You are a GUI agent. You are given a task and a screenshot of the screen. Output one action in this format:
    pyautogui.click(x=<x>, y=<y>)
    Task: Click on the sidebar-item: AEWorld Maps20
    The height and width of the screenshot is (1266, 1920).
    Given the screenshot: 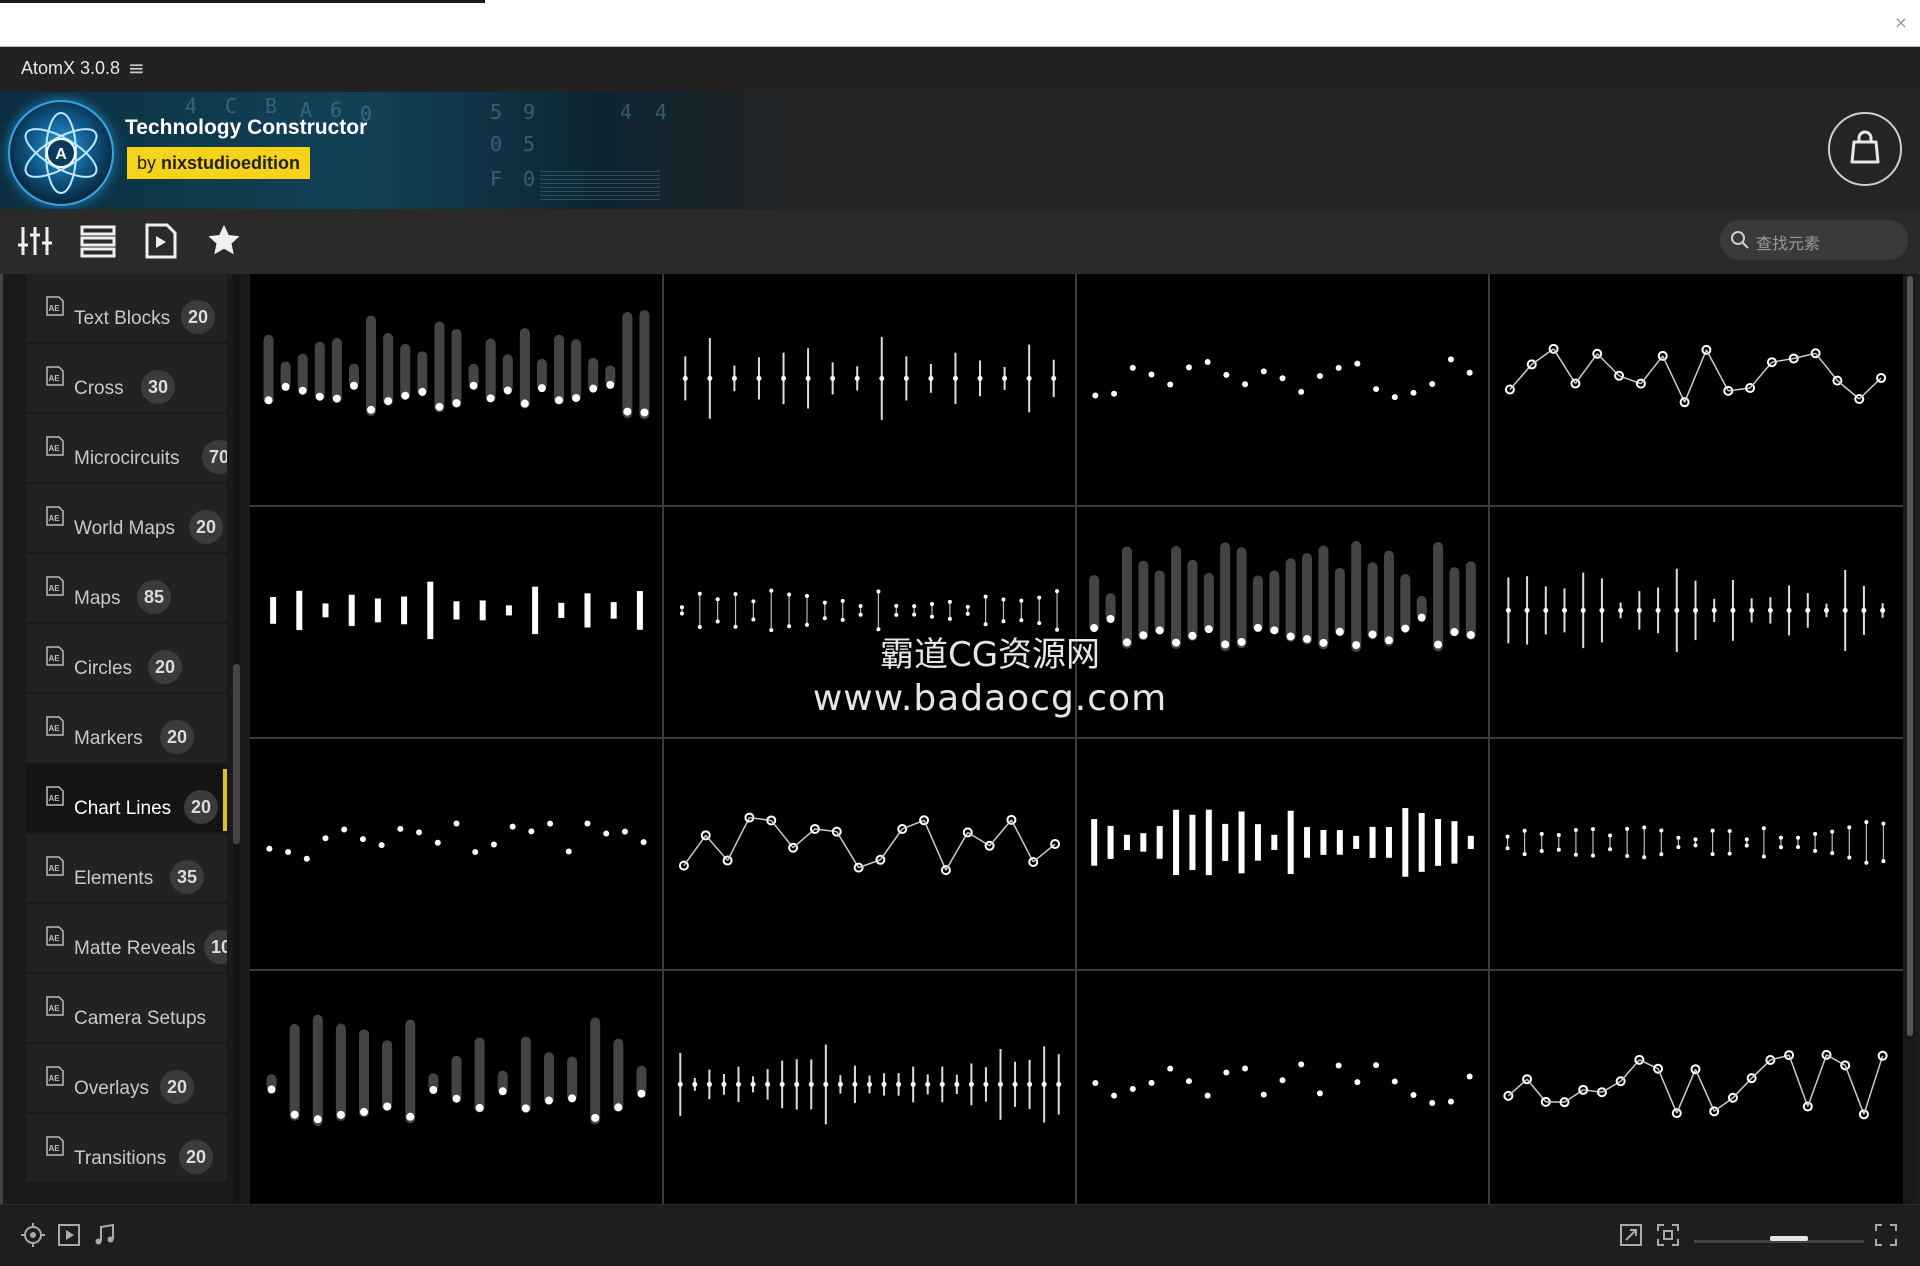 What is the action you would take?
    pyautogui.click(x=127, y=518)
    